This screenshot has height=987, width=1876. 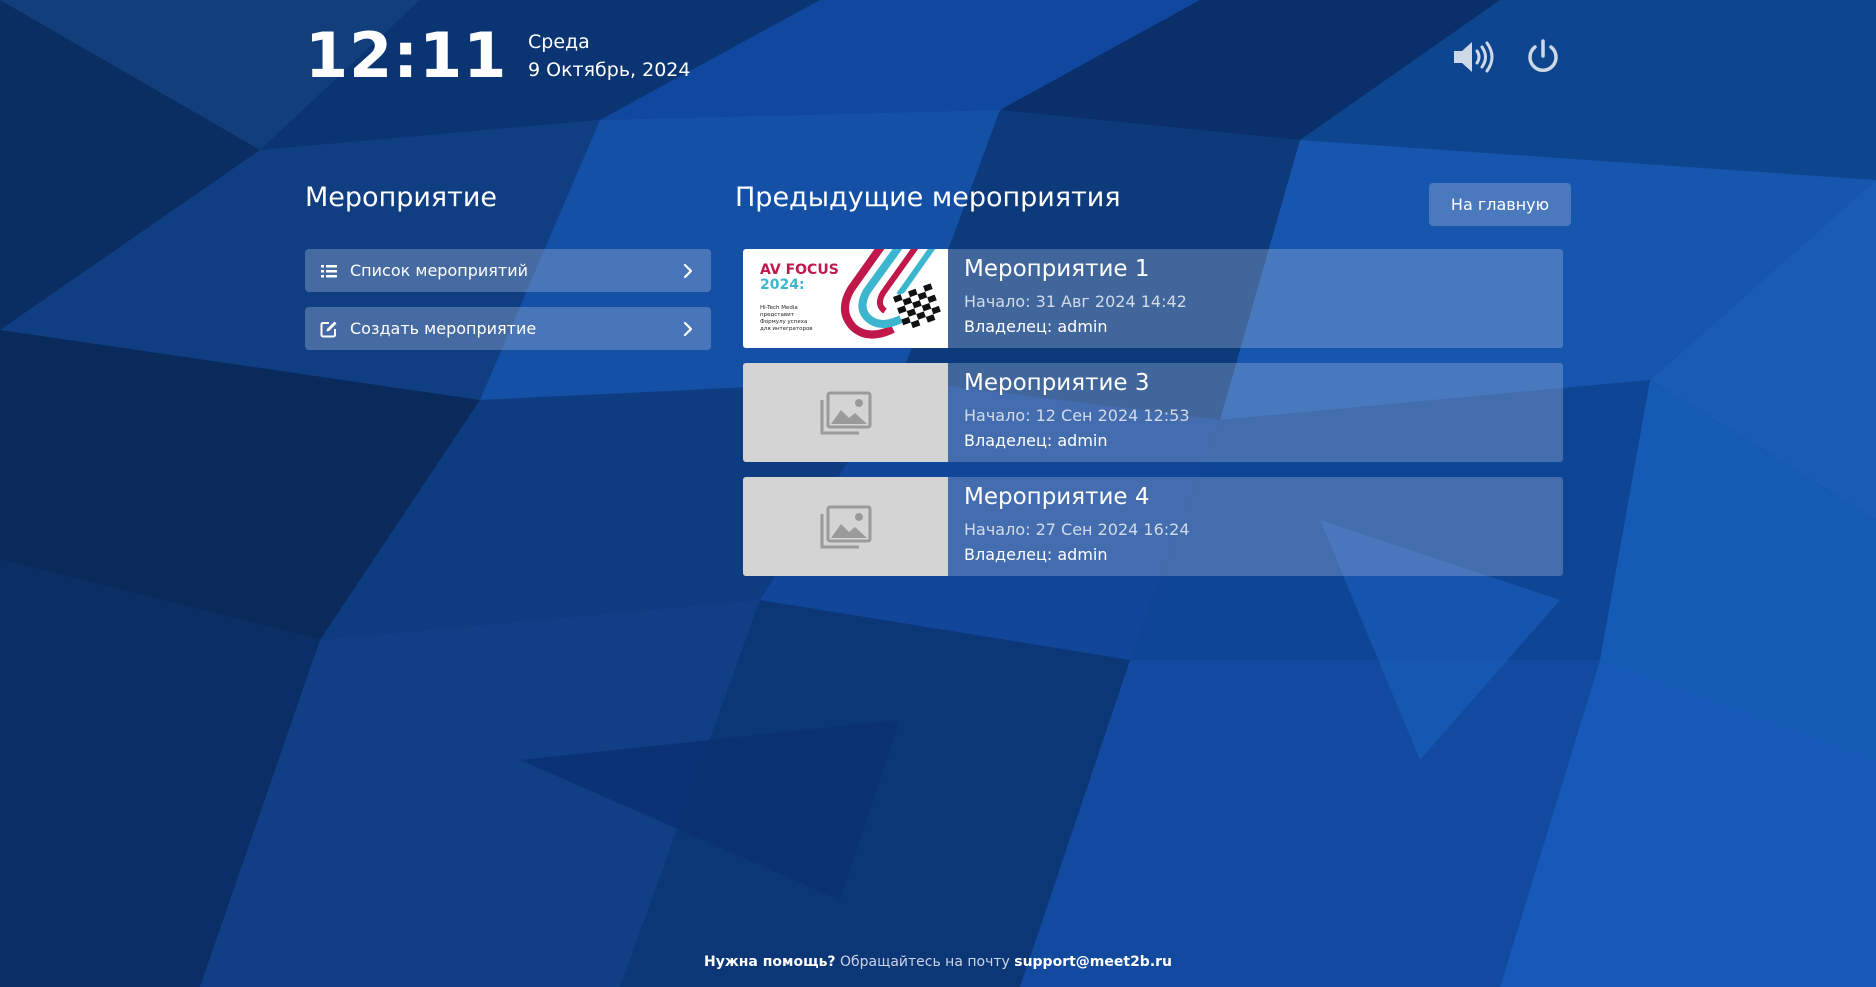 I want to click on list-icon, so click(x=329, y=270).